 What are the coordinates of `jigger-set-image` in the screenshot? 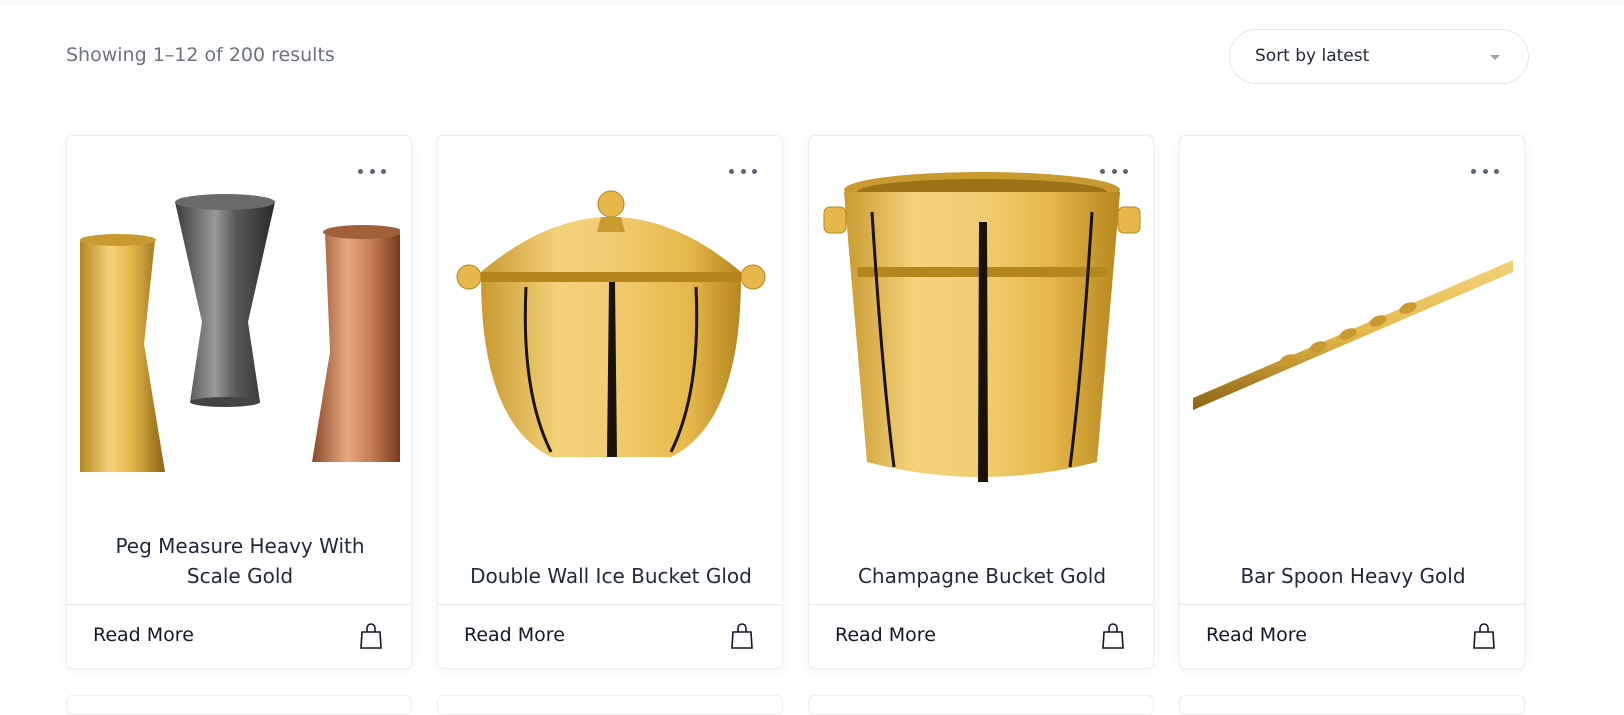 It's located at (240, 332).